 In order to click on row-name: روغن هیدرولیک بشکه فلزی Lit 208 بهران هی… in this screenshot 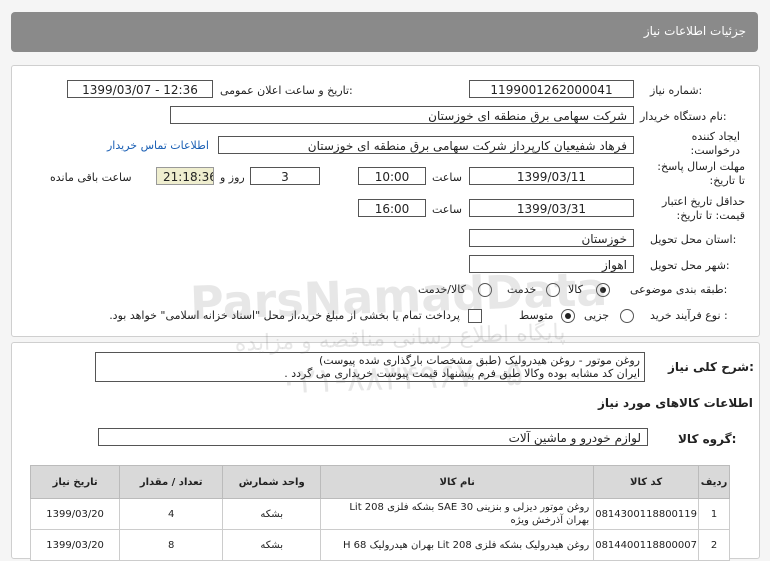, I will do `click(457, 545)`.